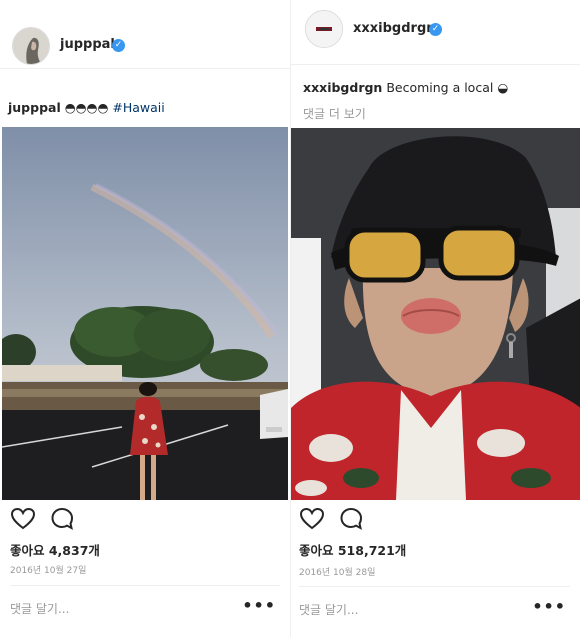 The width and height of the screenshot is (580, 637). I want to click on caption: jupppal ◓◓◓◓ #Hawaii, so click(86, 108).